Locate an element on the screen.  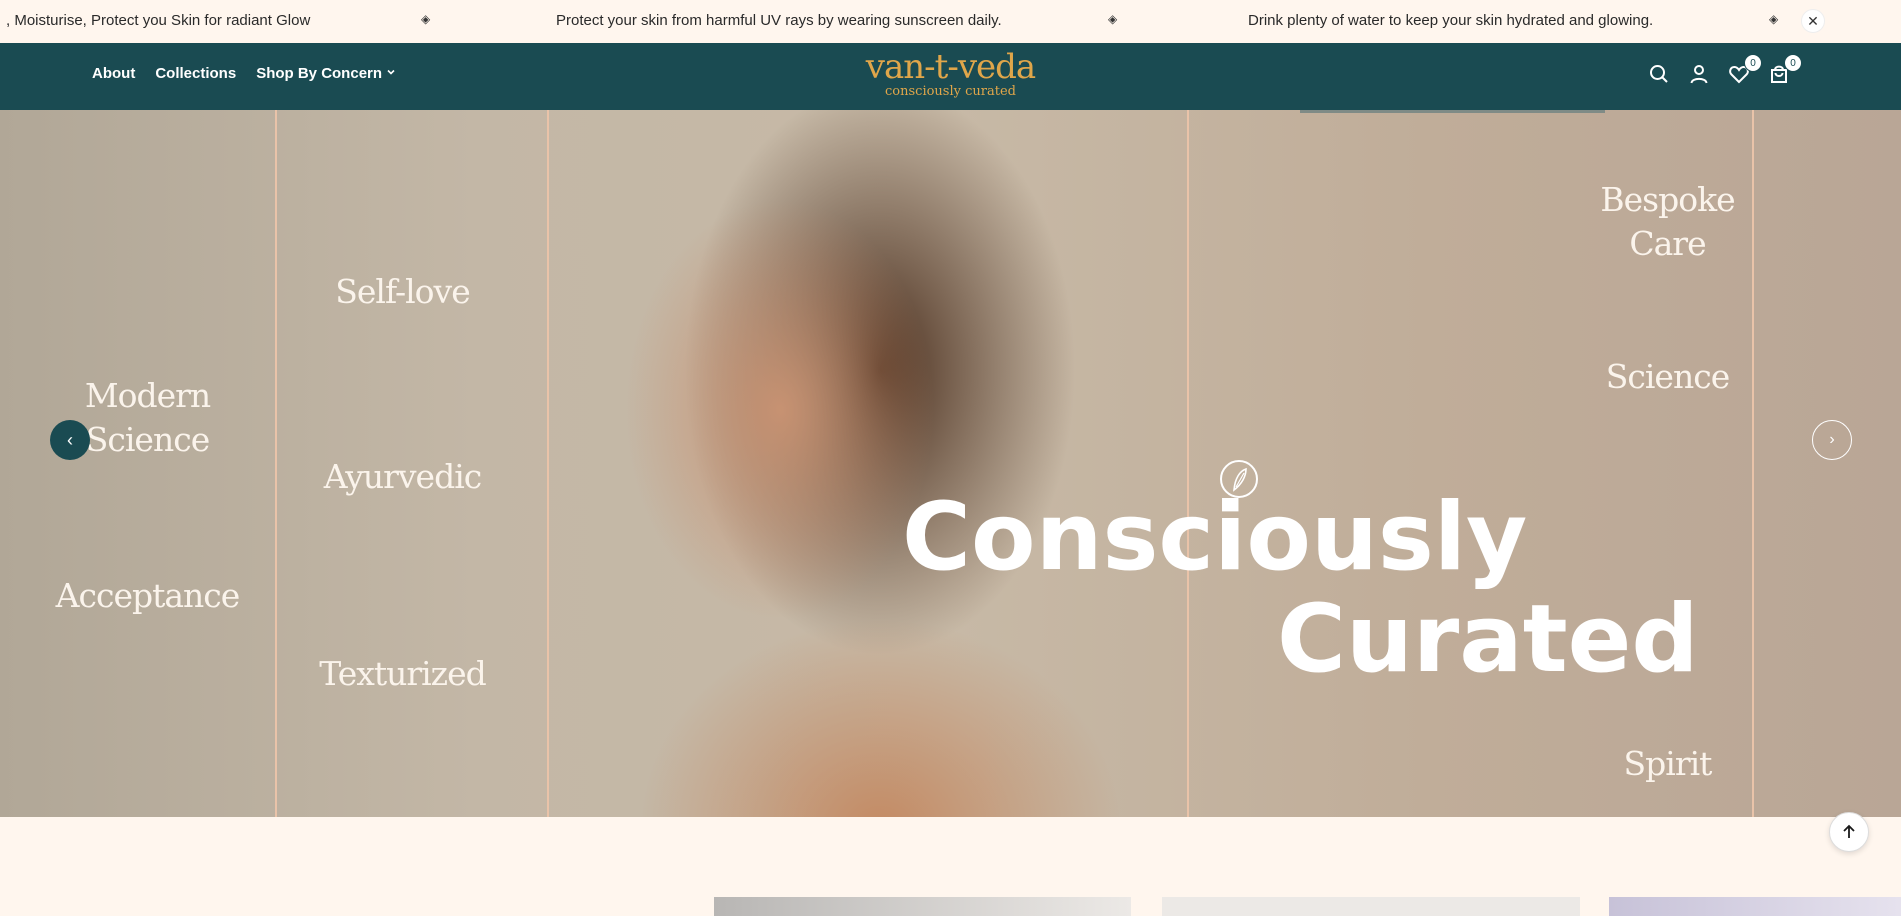
wishlist-button: 0 is located at coordinates (1745, 69).